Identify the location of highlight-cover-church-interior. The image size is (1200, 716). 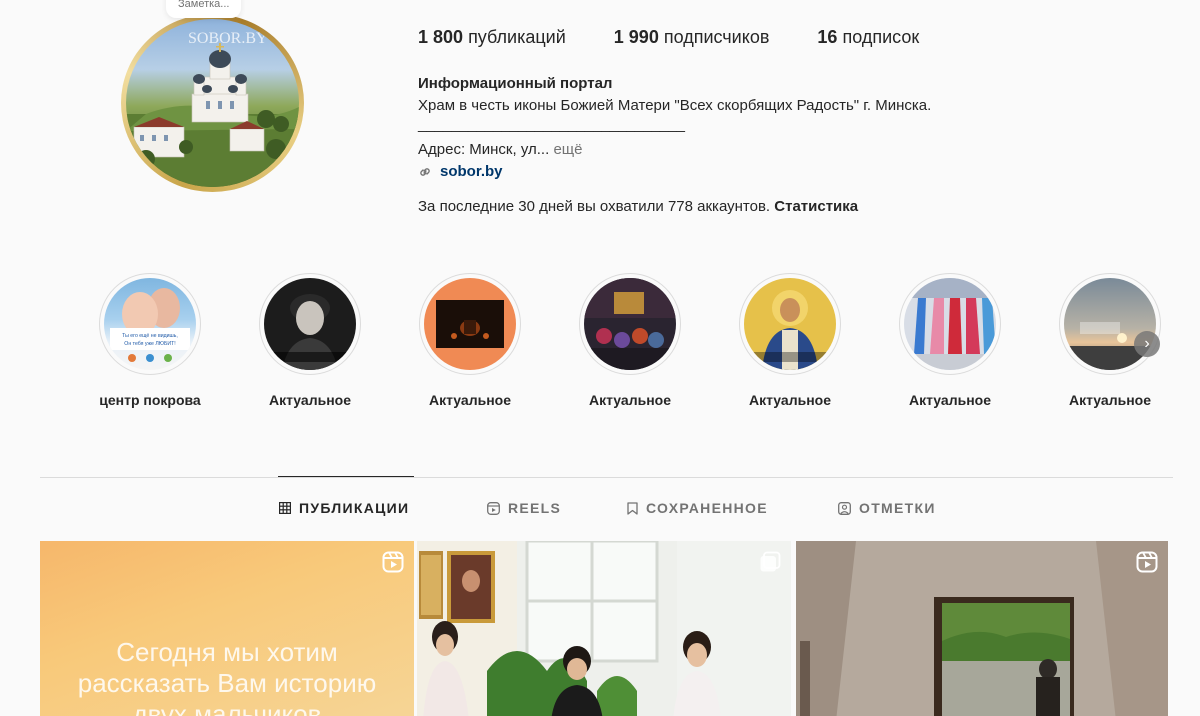
(630, 324).